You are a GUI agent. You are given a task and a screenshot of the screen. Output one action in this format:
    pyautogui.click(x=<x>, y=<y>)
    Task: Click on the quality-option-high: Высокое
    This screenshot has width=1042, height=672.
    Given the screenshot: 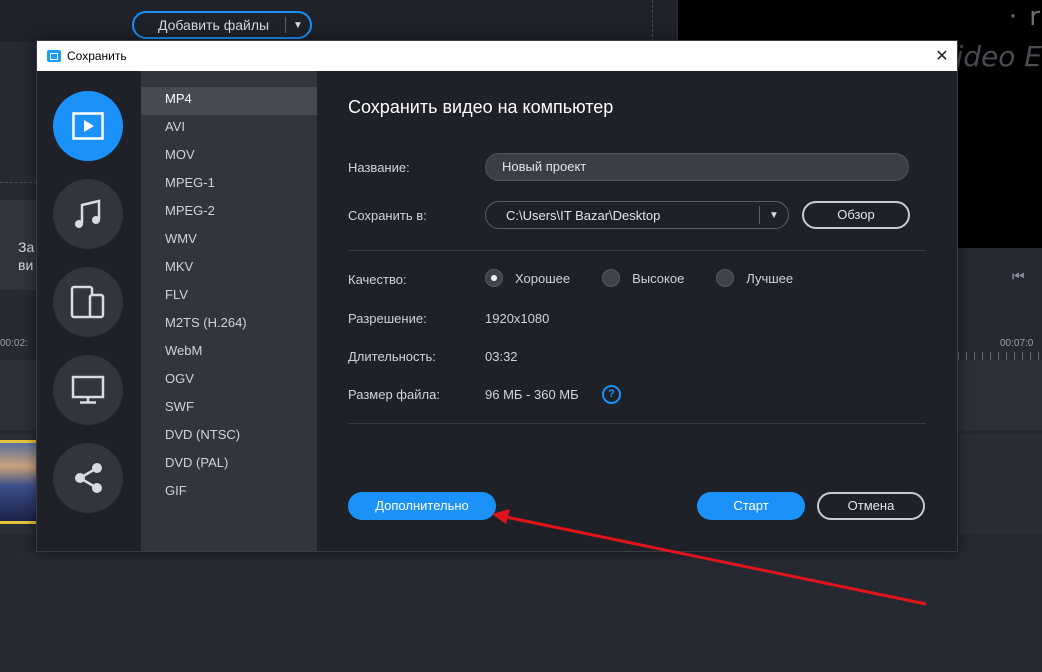 What is the action you would take?
    pyautogui.click(x=643, y=278)
    